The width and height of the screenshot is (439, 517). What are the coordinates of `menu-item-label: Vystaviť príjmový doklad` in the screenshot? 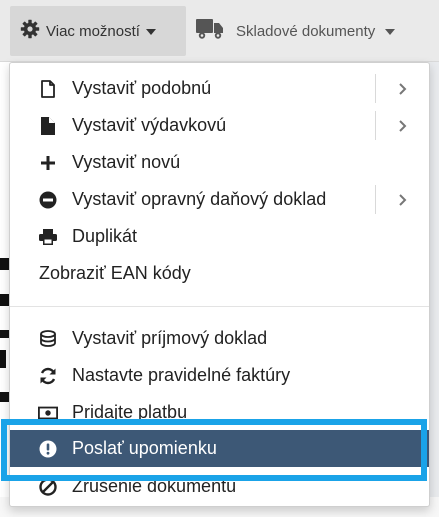 It's located at (170, 338).